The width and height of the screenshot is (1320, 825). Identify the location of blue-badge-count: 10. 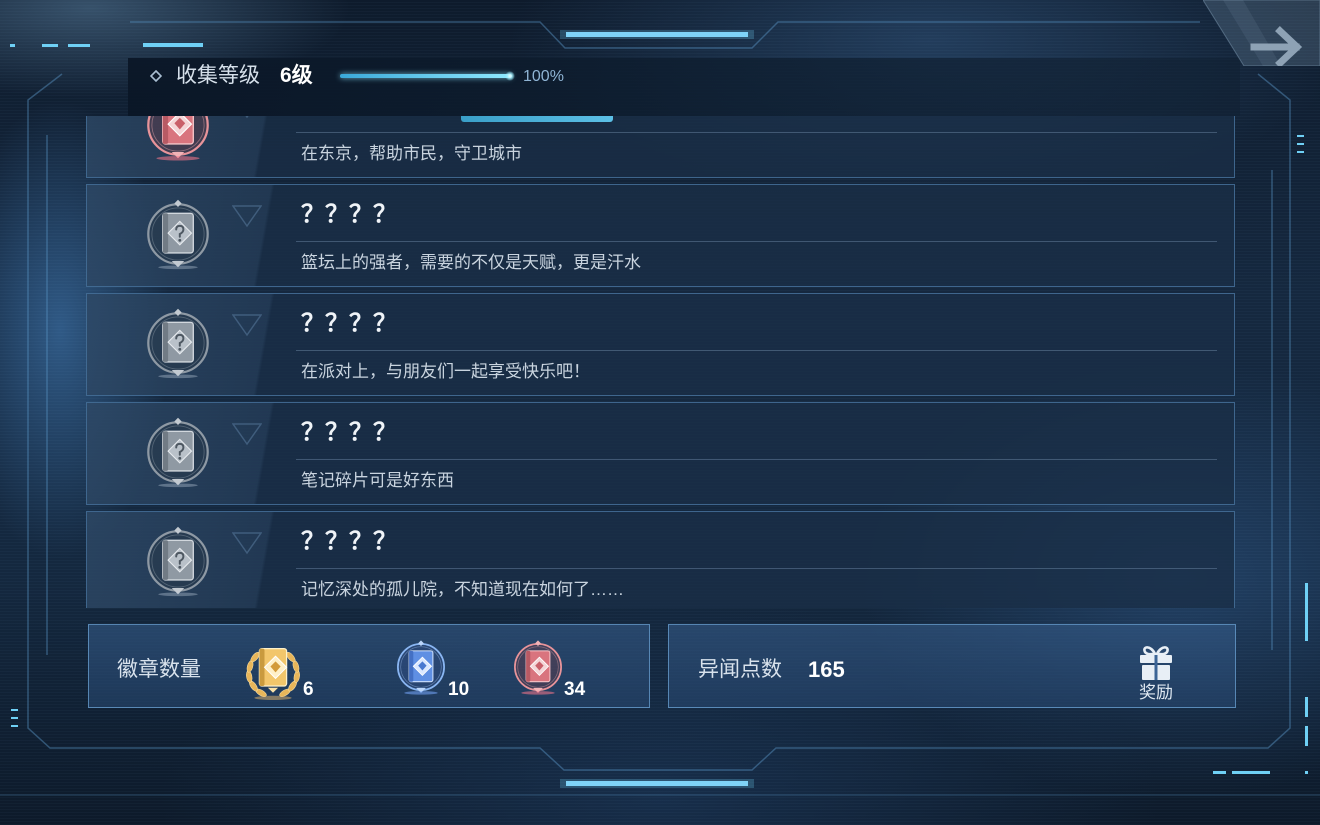
(459, 689).